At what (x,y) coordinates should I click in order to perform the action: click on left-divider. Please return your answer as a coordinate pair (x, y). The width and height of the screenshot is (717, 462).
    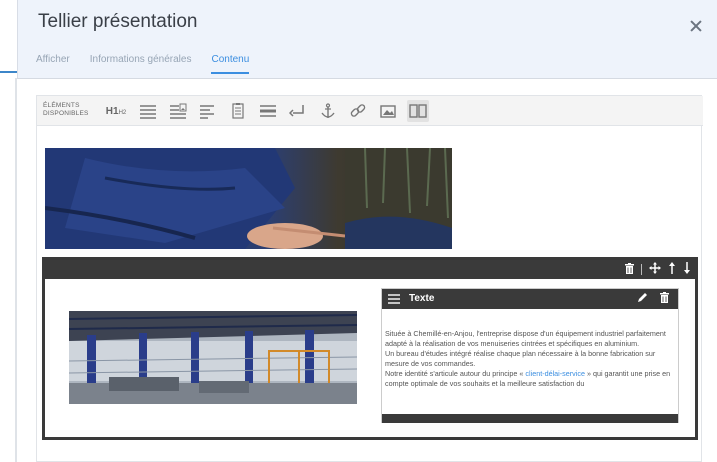
    Looking at the image, I should click on (16, 270).